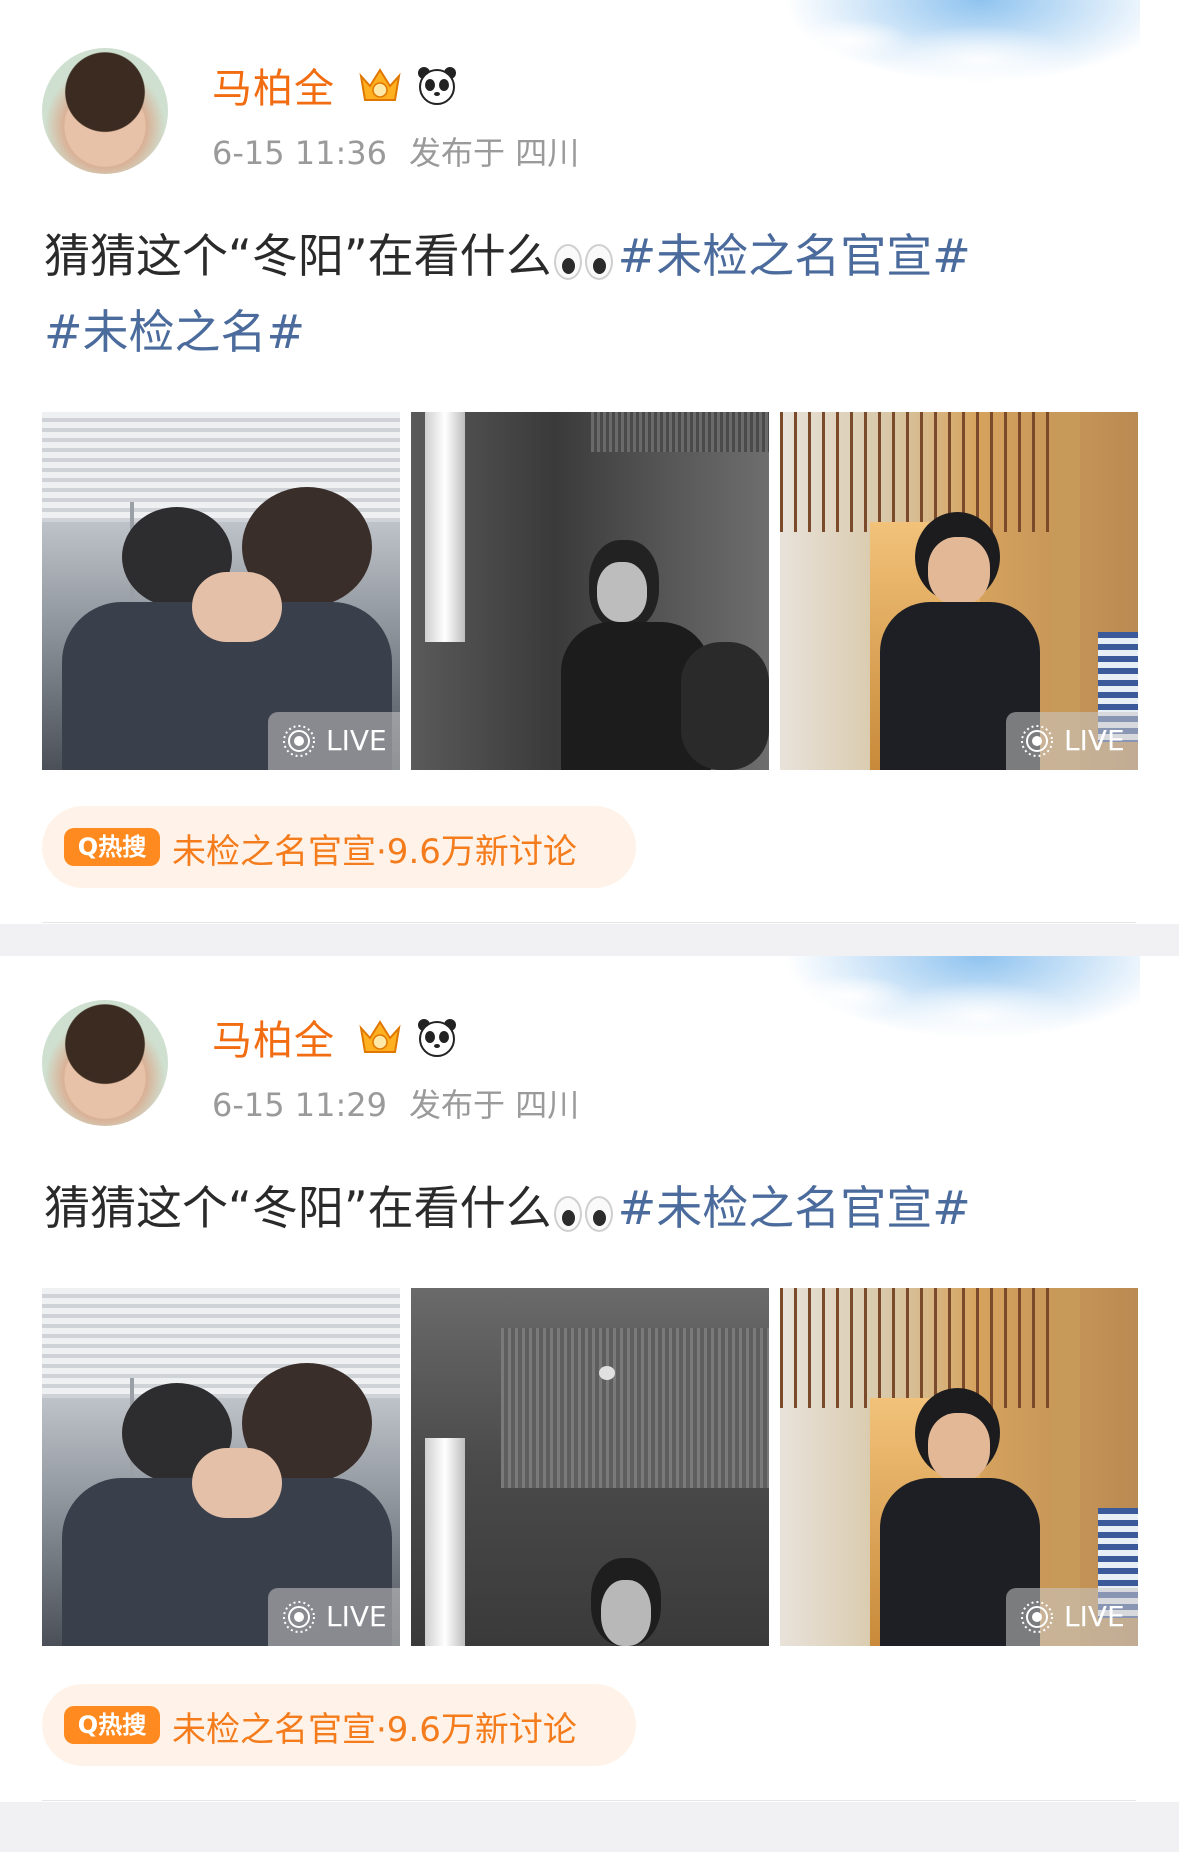 The image size is (1179, 1852). I want to click on post-time: 6-15 11:36, so click(300, 153).